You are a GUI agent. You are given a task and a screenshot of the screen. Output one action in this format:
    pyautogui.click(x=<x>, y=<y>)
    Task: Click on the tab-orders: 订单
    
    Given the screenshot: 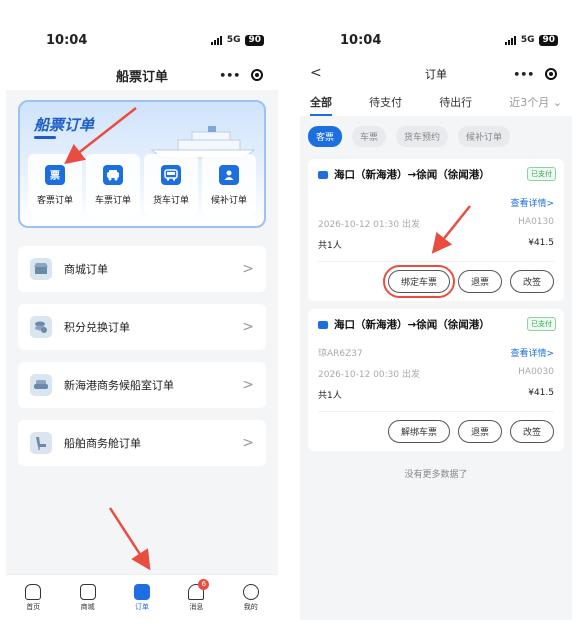 What is the action you would take?
    pyautogui.click(x=142, y=597)
    